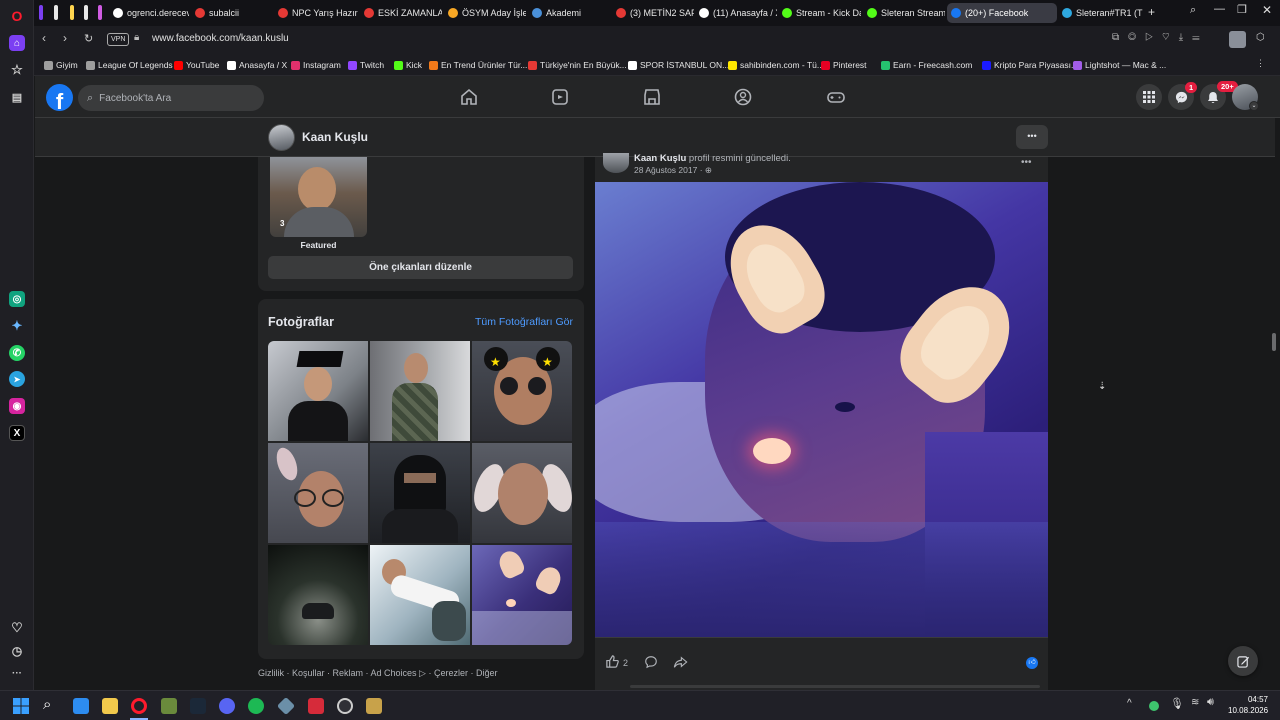 The height and width of the screenshot is (720, 1280). Describe the element at coordinates (569, 13) in the screenshot. I see `browser-tab: Akademi` at that location.